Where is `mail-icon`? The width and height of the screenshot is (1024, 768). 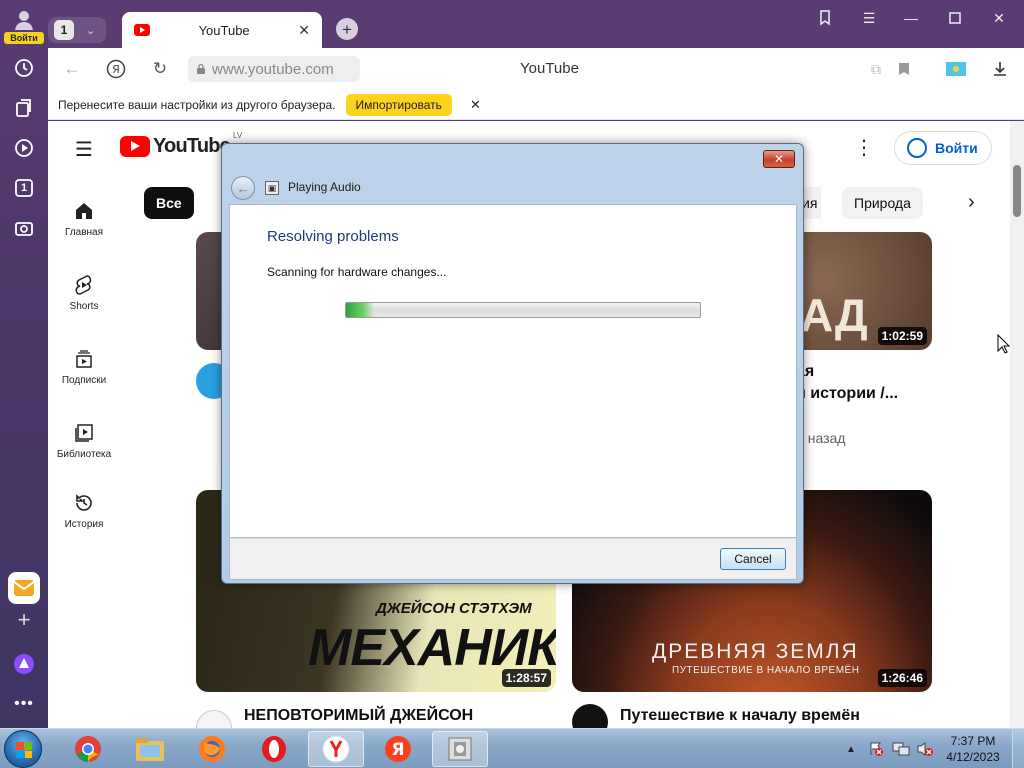
mail-icon is located at coordinates (24, 588).